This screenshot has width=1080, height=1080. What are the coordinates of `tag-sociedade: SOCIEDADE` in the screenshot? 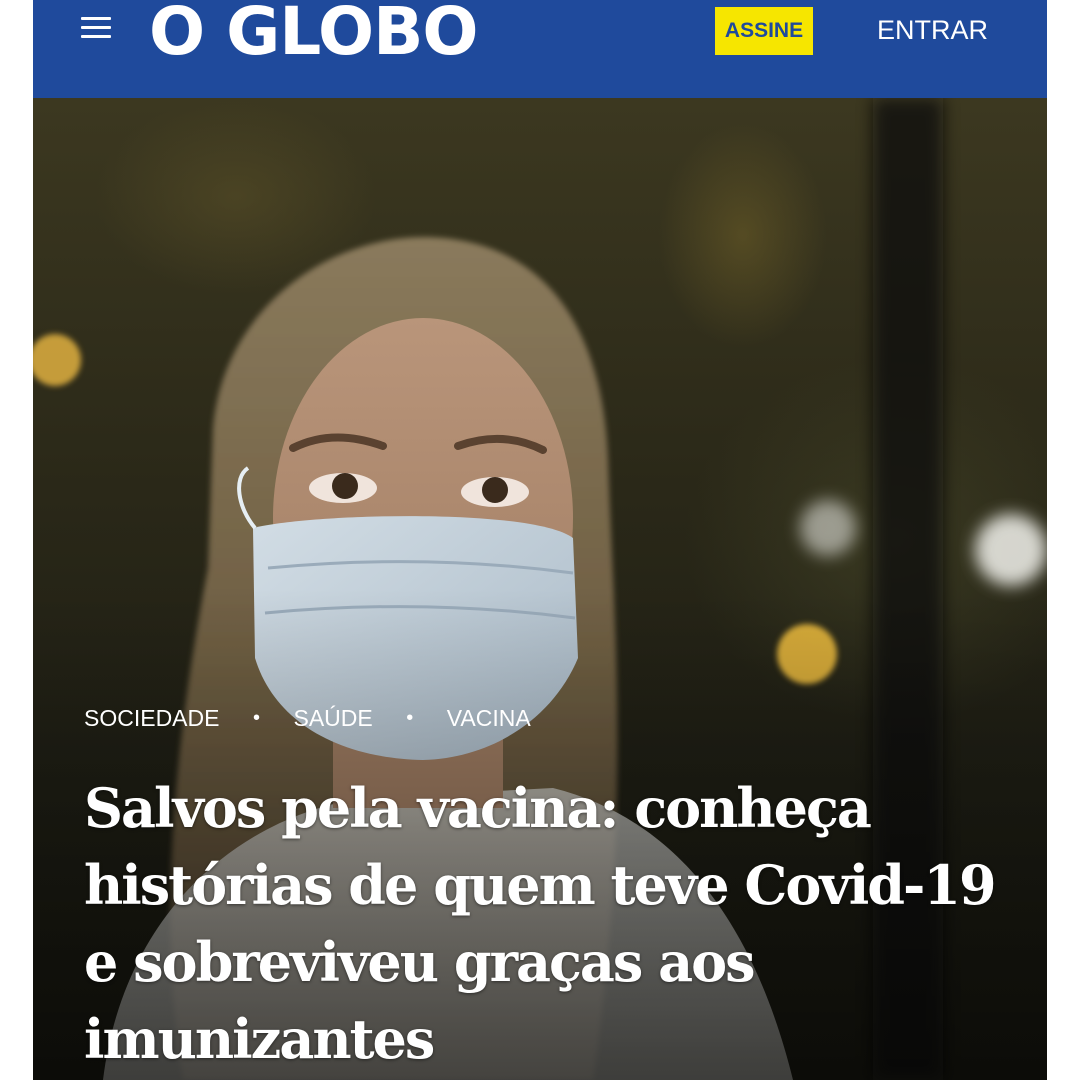 It's located at (151, 718).